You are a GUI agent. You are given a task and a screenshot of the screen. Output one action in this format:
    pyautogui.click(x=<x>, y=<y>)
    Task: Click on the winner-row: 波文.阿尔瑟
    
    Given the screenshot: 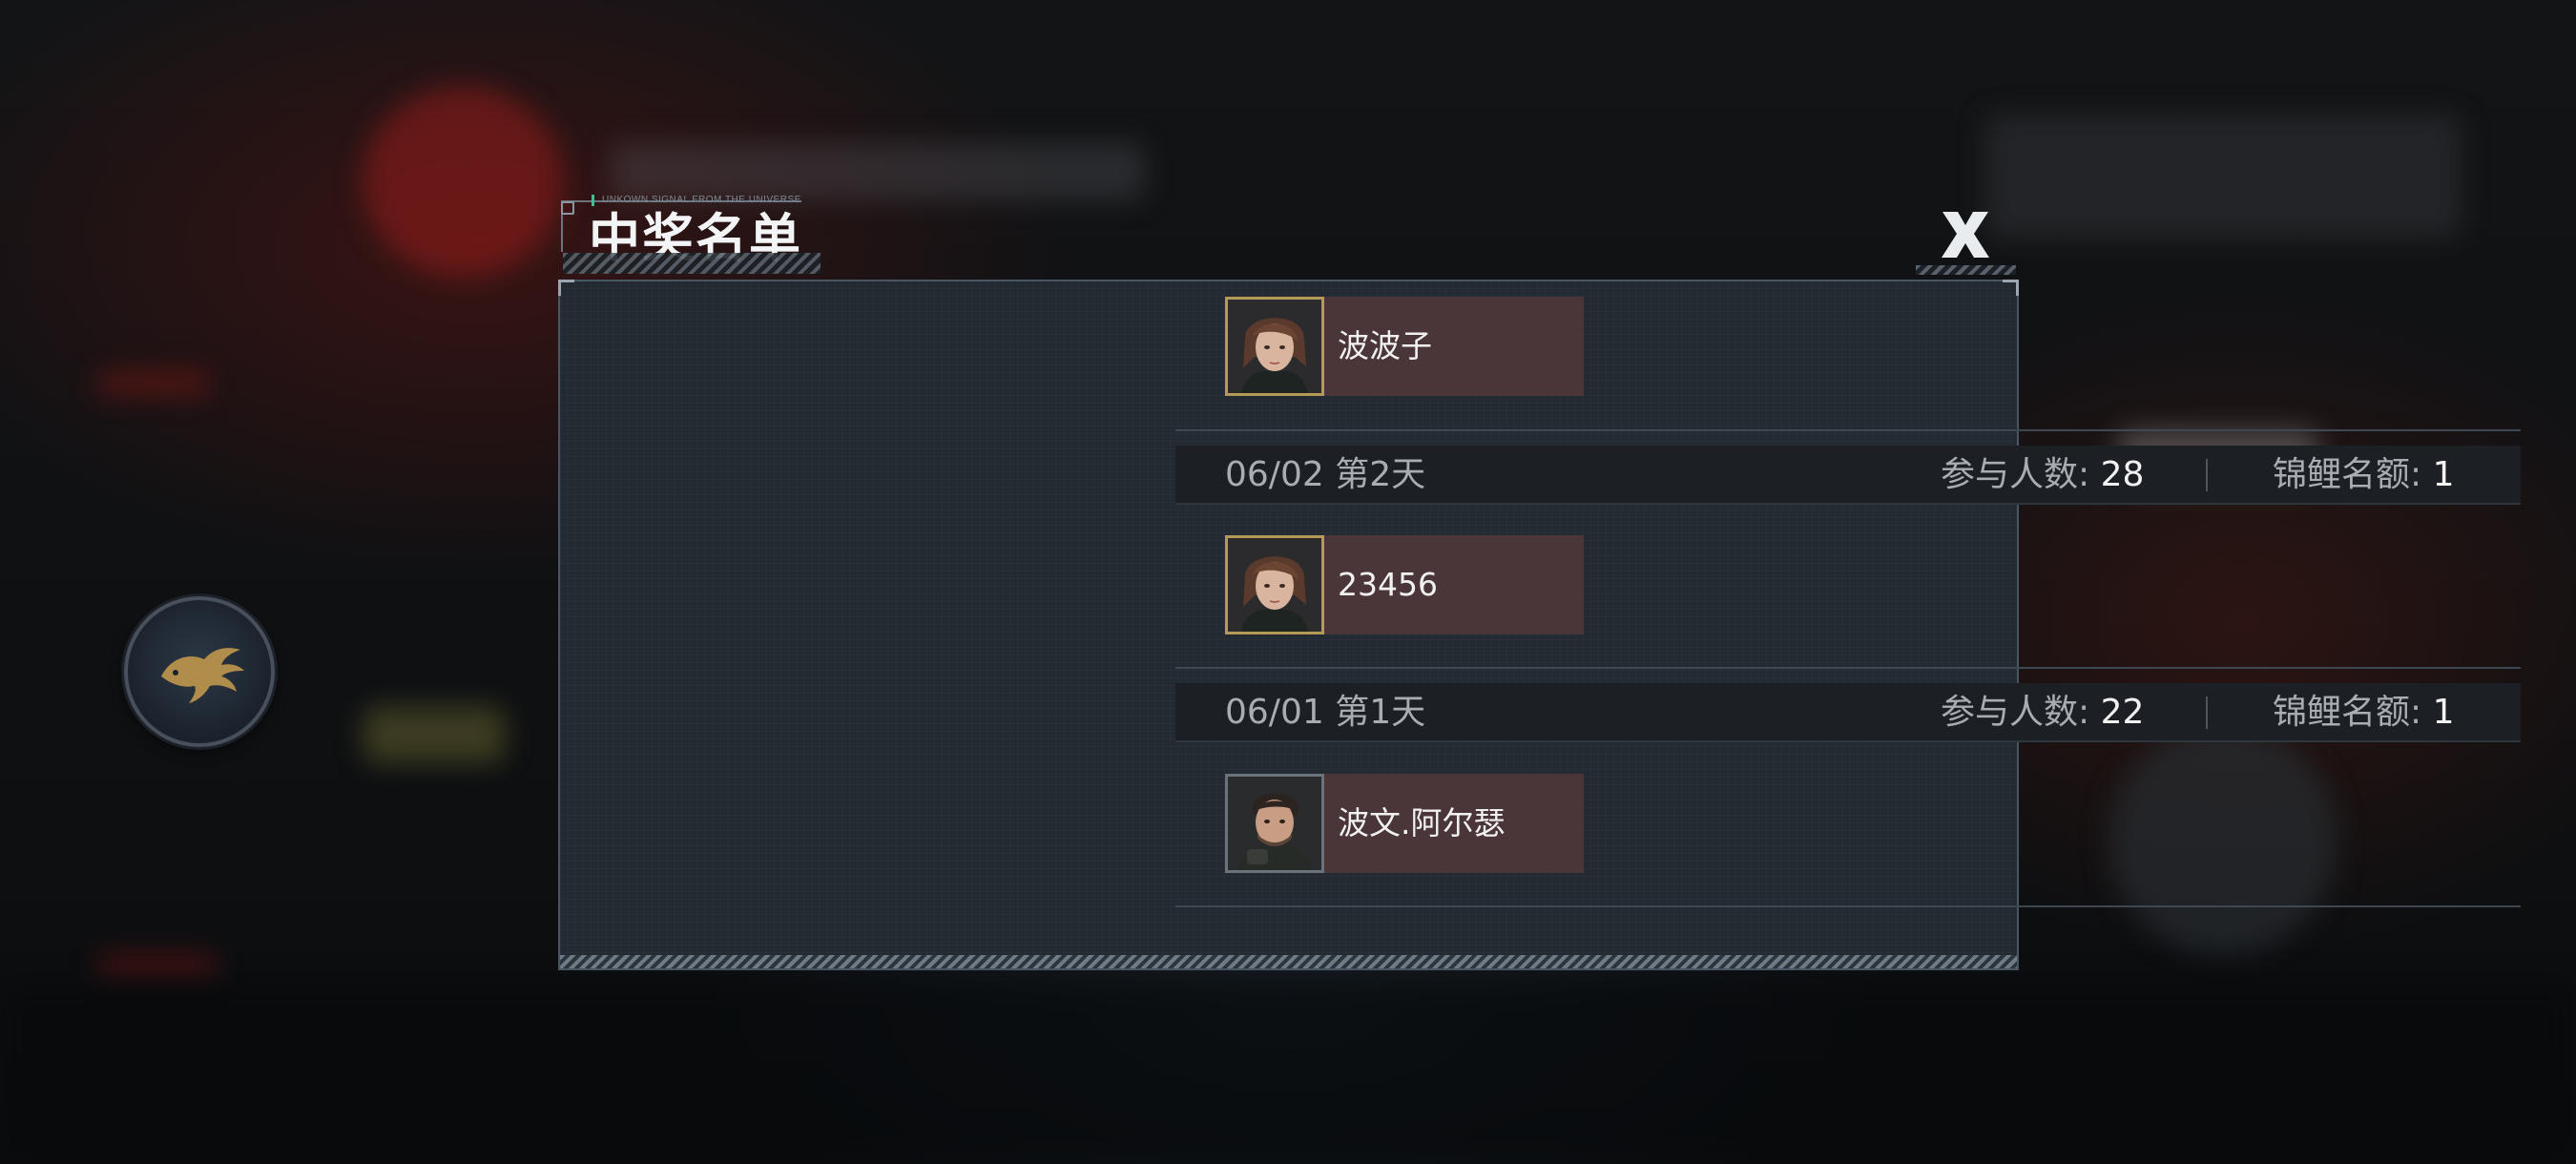 What is the action you would take?
    pyautogui.click(x=1404, y=824)
    